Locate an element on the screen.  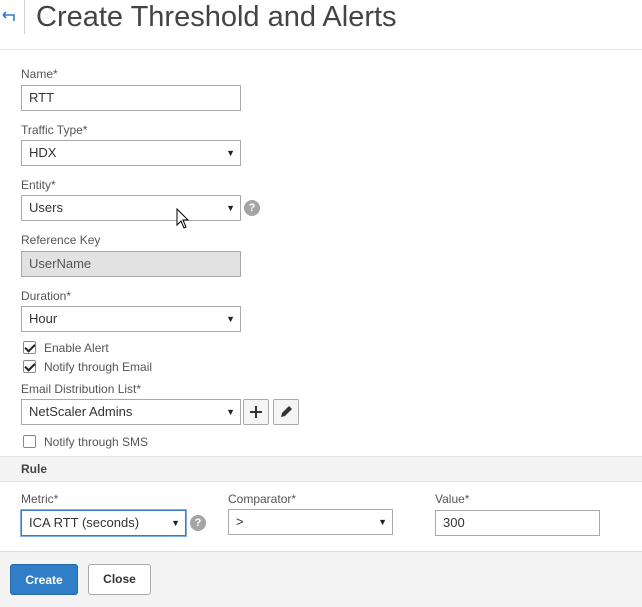
reference-key-label: Reference Key is located at coordinates (61, 240).